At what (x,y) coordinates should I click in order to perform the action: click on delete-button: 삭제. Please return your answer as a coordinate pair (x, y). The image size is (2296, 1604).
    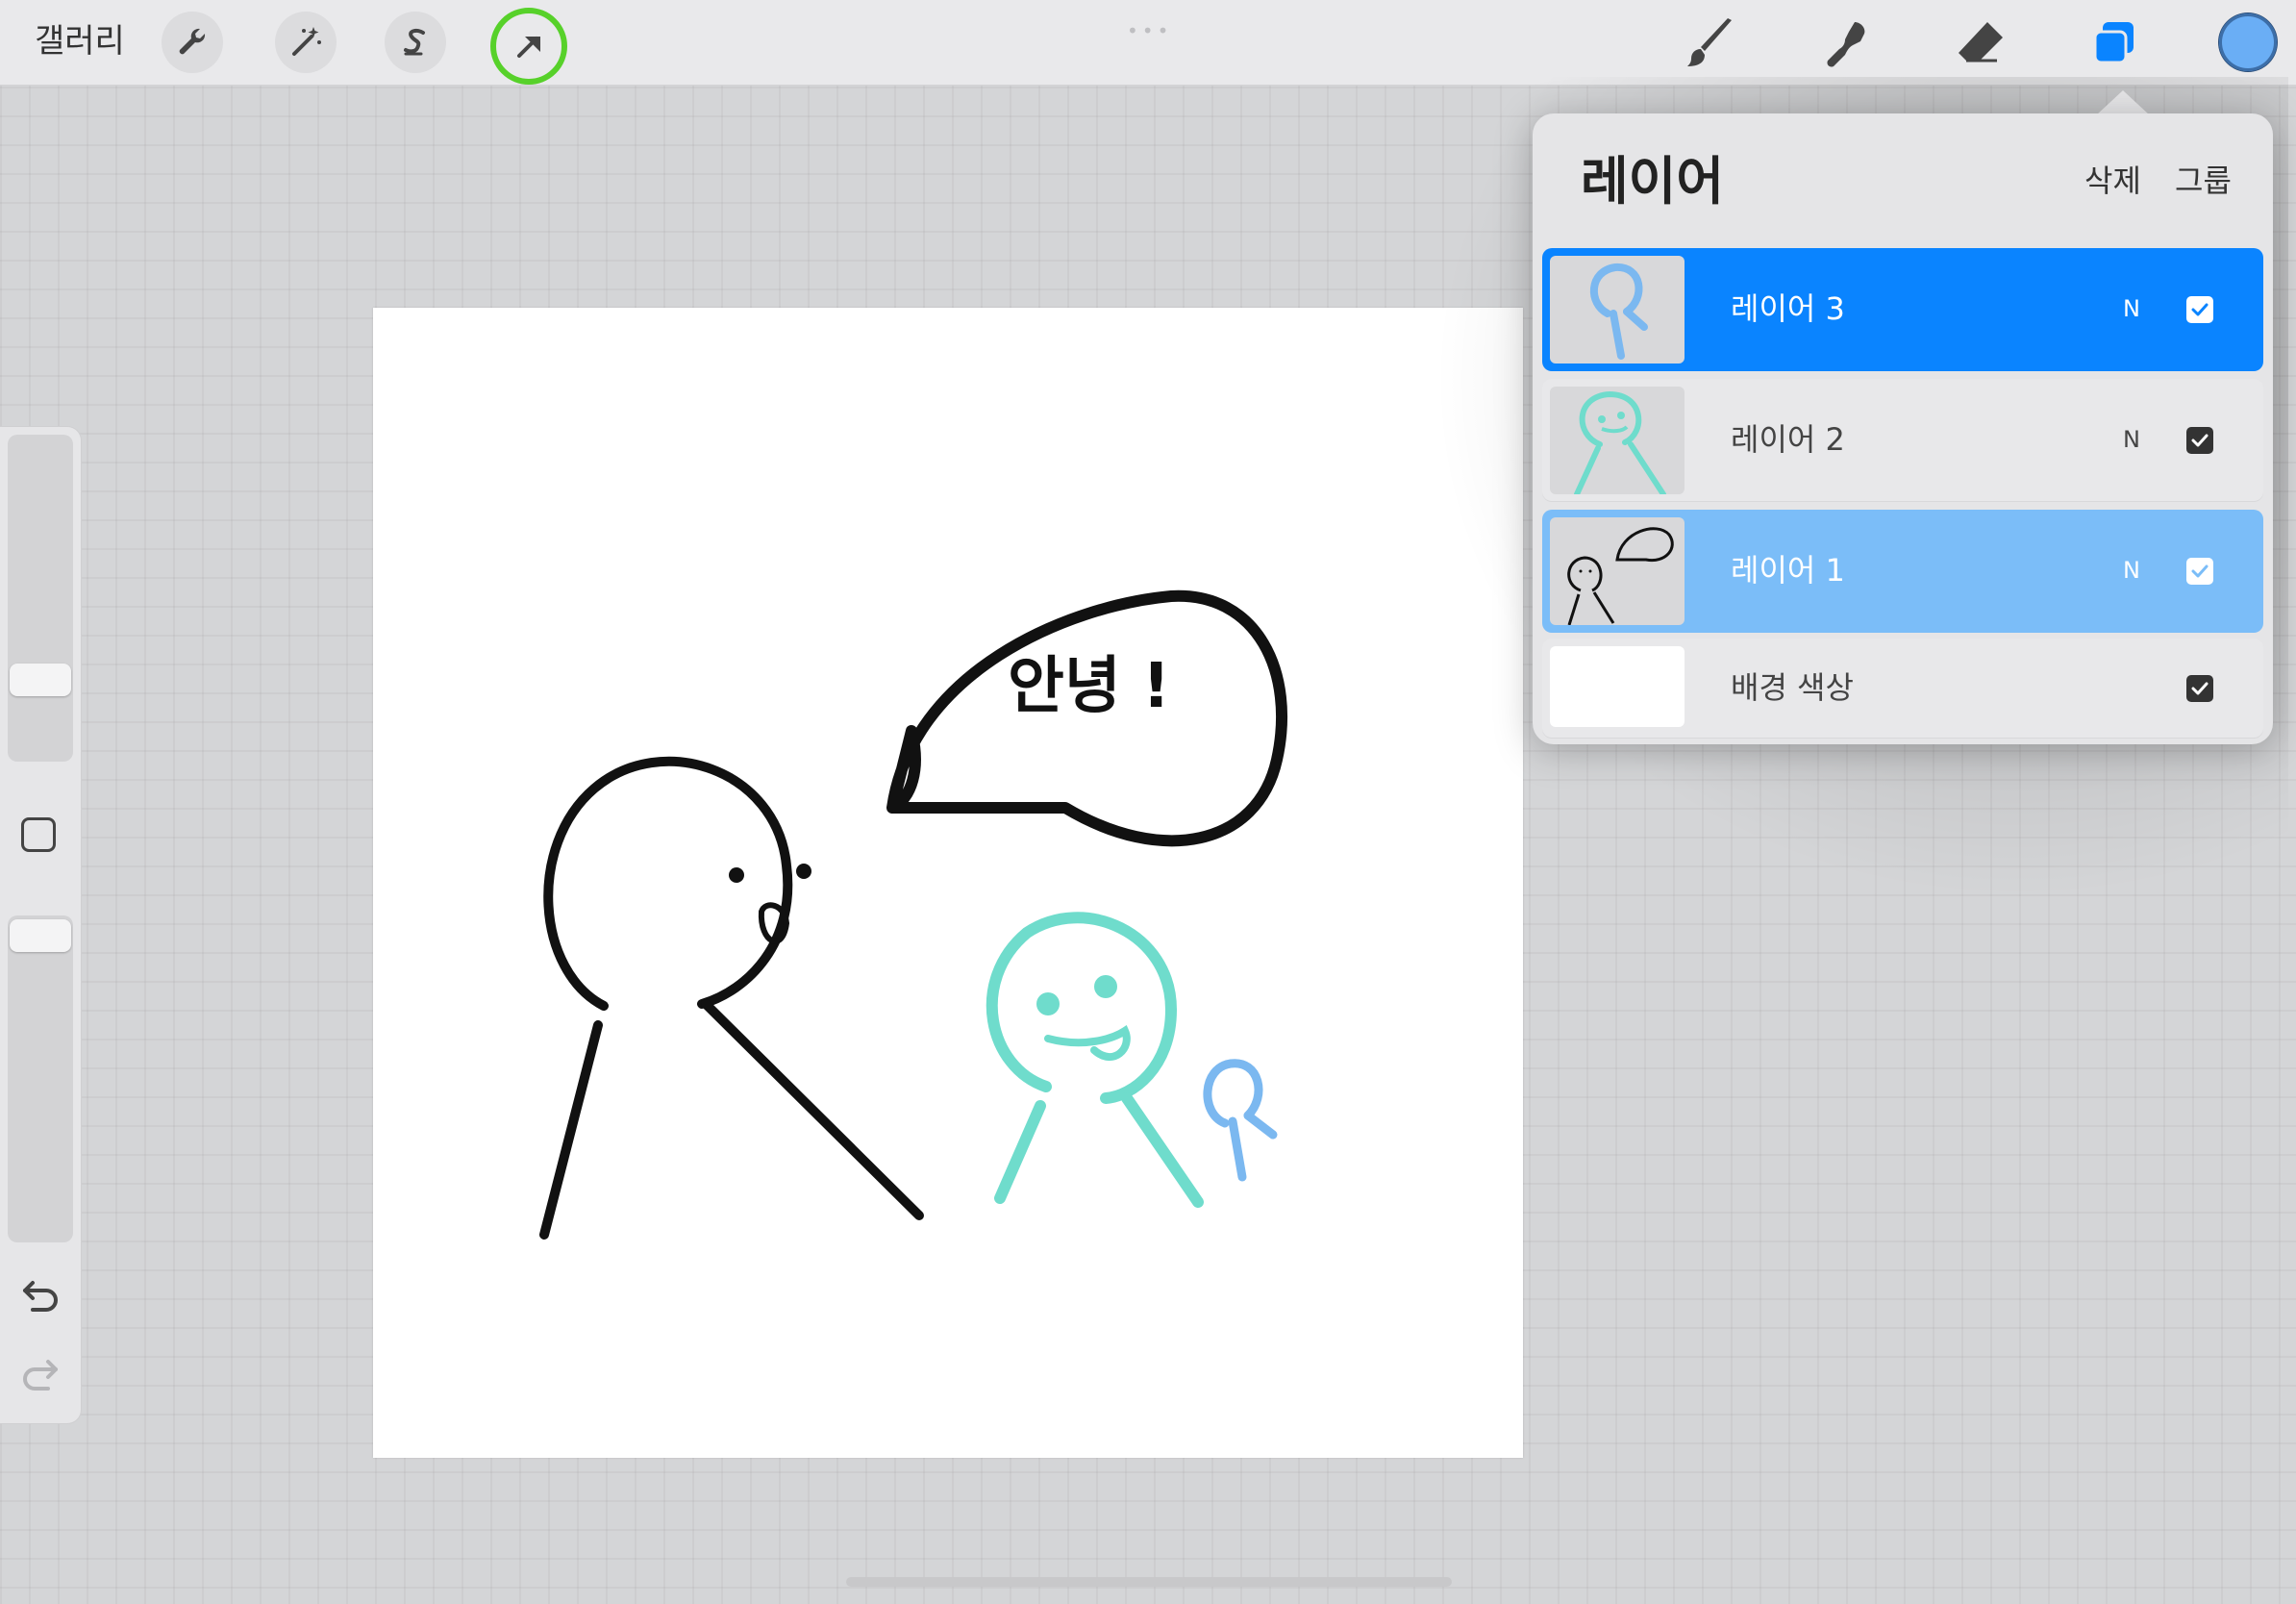
    Looking at the image, I should click on (2112, 181).